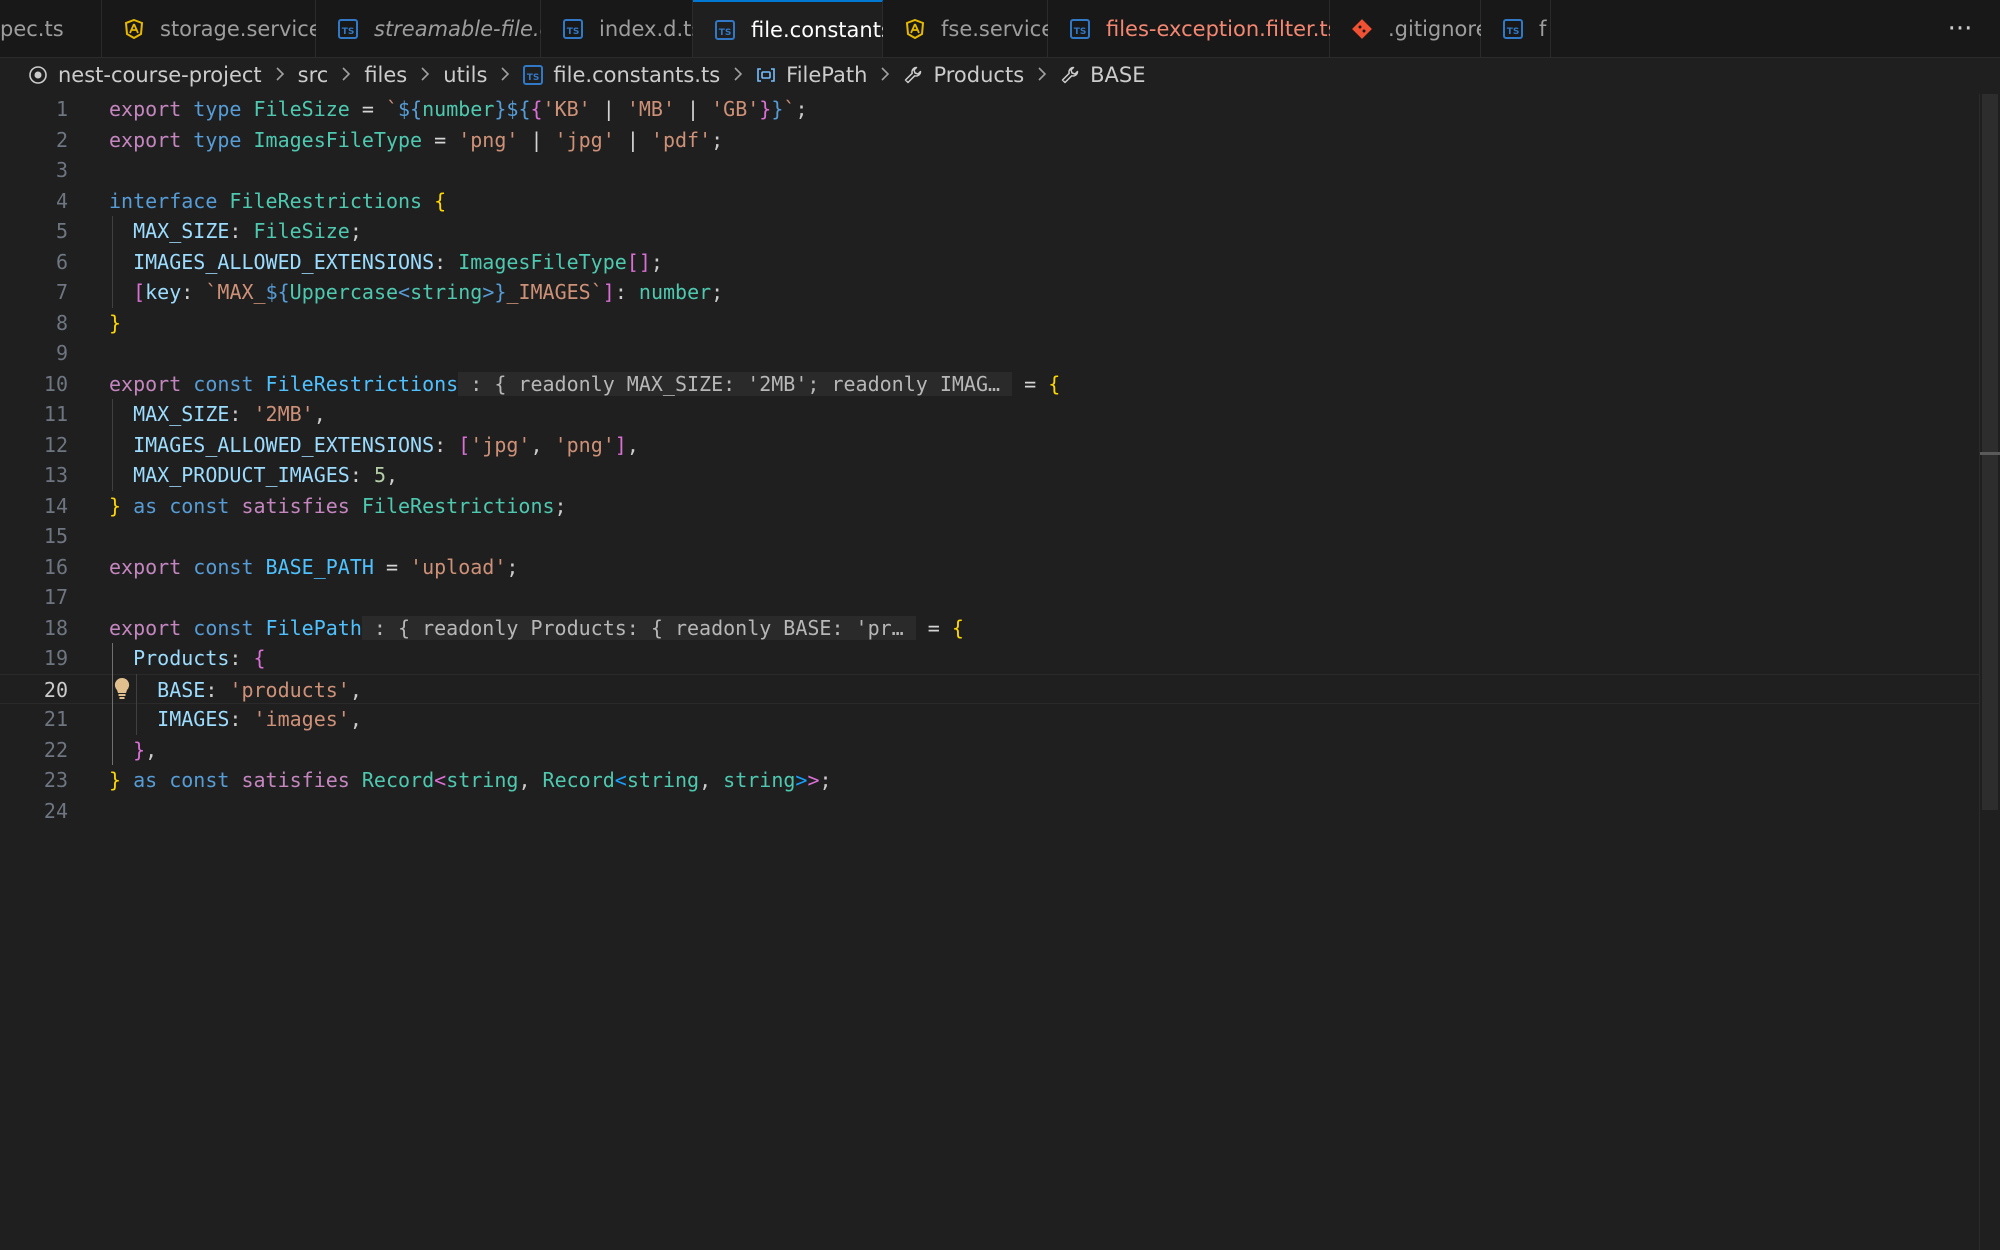  What do you see at coordinates (241, 475) in the screenshot?
I see `code-token: MAX_PRODUCT_IMAGES` at bounding box center [241, 475].